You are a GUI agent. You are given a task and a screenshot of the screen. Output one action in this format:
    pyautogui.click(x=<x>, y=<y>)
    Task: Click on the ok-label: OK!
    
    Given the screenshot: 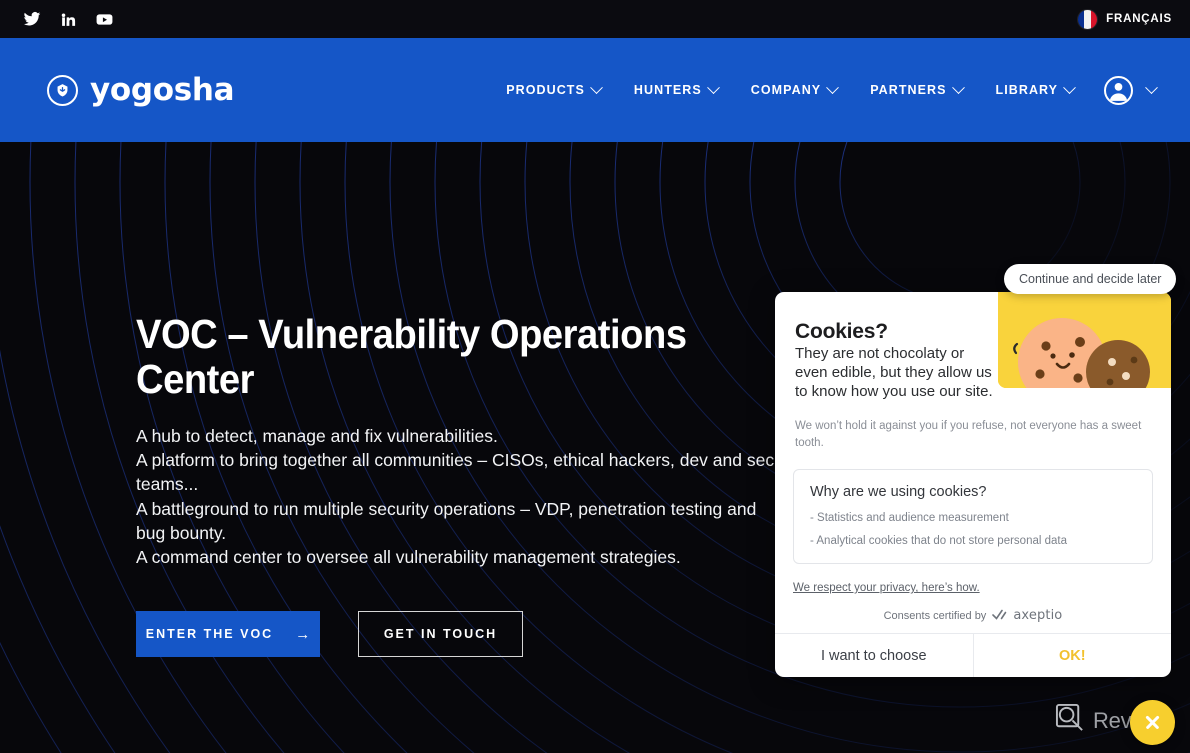 What is the action you would take?
    pyautogui.click(x=1072, y=655)
    